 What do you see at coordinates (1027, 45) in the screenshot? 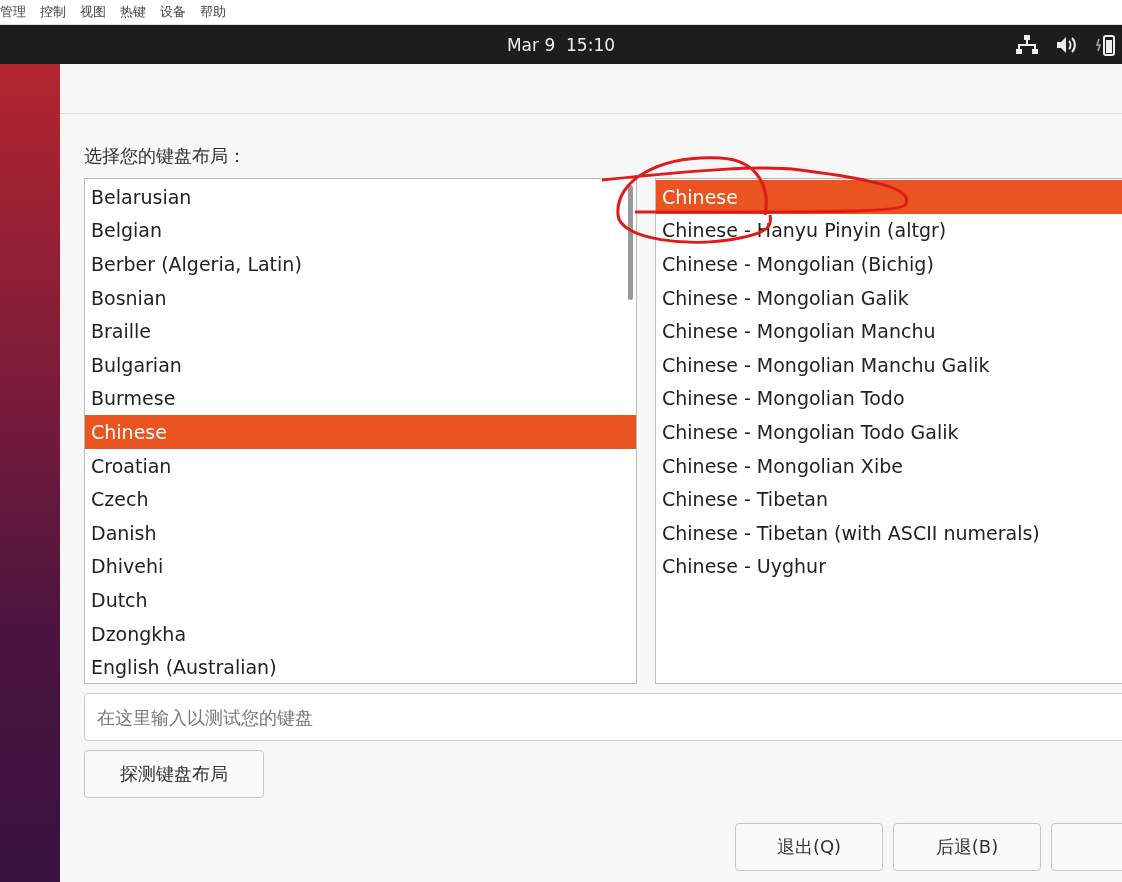
I see `network-icon` at bounding box center [1027, 45].